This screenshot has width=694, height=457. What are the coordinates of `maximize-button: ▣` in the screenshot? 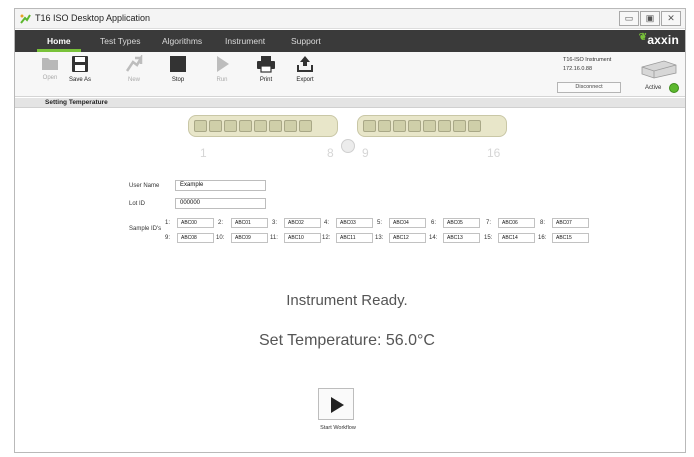 It's located at (650, 18).